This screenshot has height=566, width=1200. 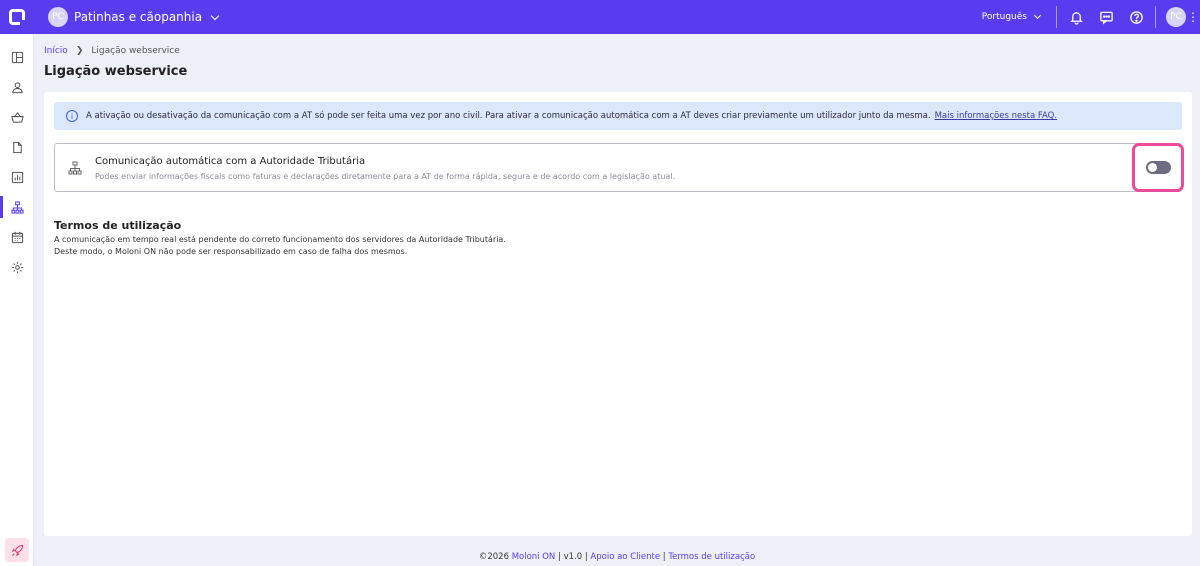 I want to click on info-icon: i, so click(x=72, y=116).